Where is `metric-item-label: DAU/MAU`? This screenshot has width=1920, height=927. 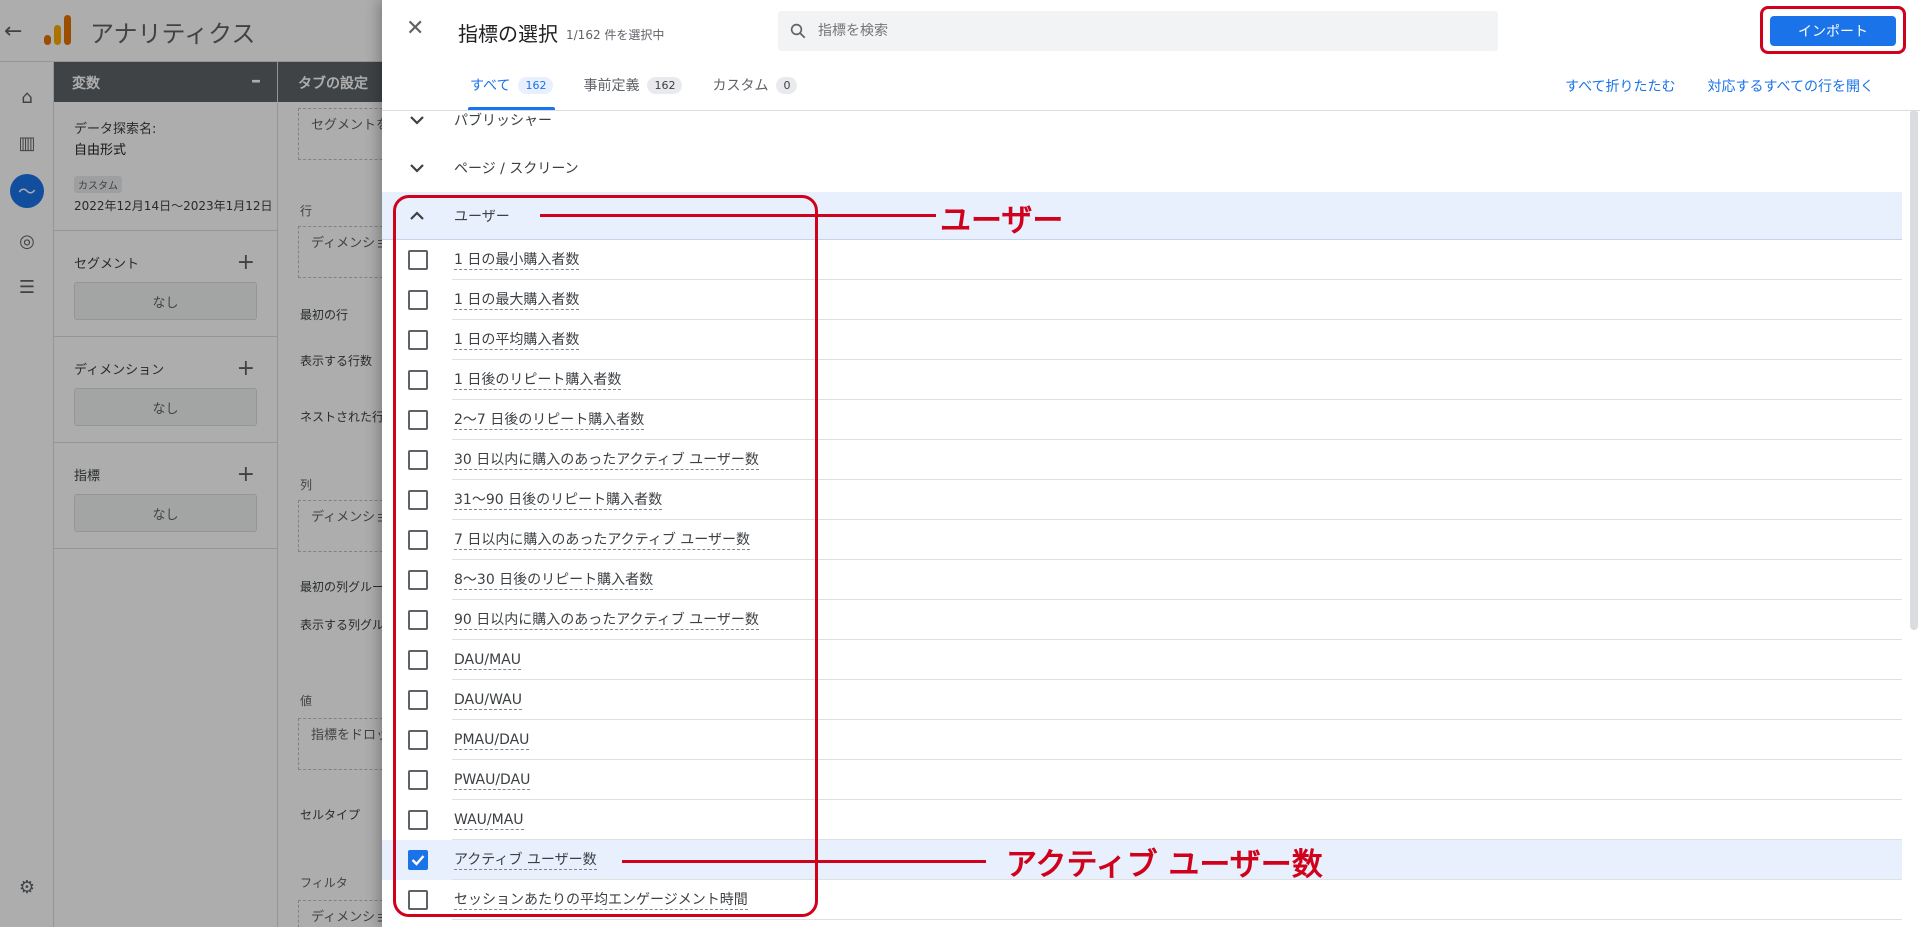 metric-item-label: DAU/MAU is located at coordinates (487, 660).